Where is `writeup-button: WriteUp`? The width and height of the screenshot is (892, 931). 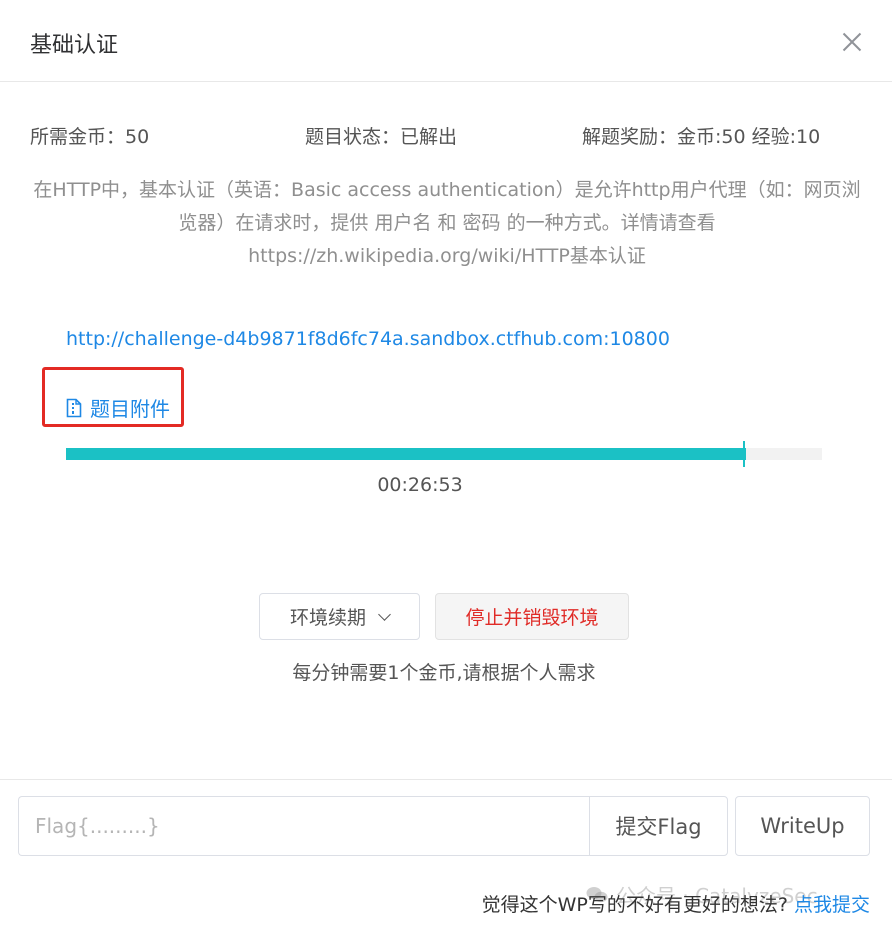
writeup-button: WriteUp is located at coordinates (802, 826).